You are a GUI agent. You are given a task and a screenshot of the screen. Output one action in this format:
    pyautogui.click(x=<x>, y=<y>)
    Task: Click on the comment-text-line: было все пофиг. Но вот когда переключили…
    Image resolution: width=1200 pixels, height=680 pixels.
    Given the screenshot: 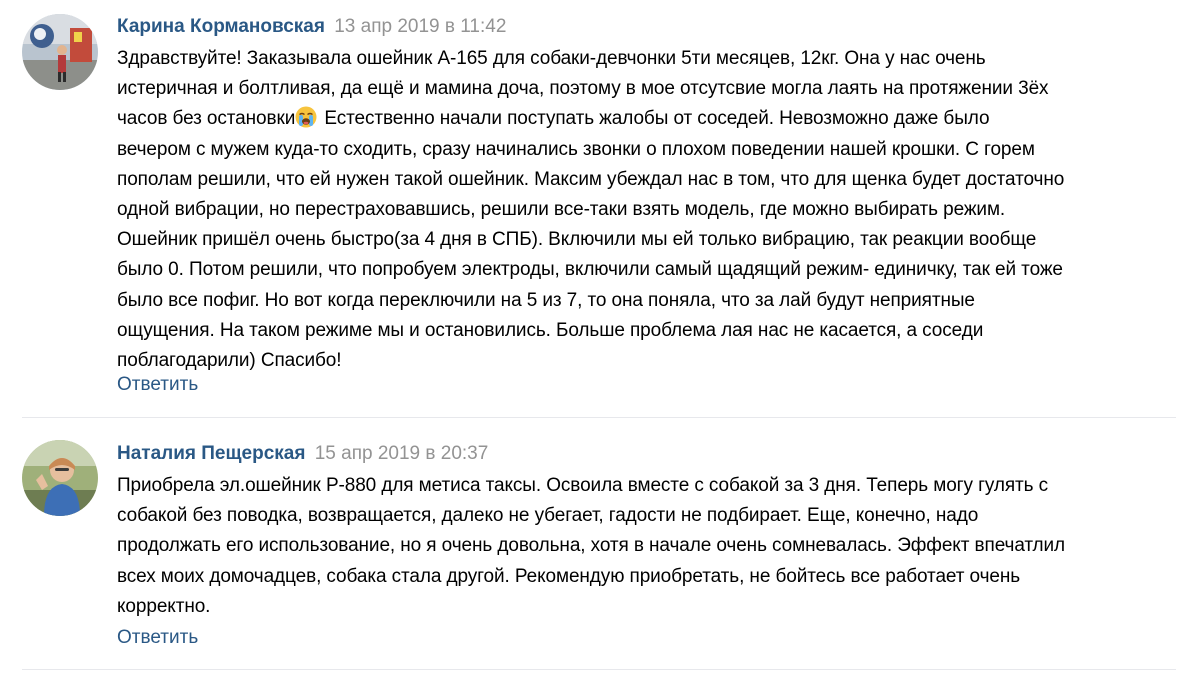 What is the action you would take?
    pyautogui.click(x=546, y=300)
    